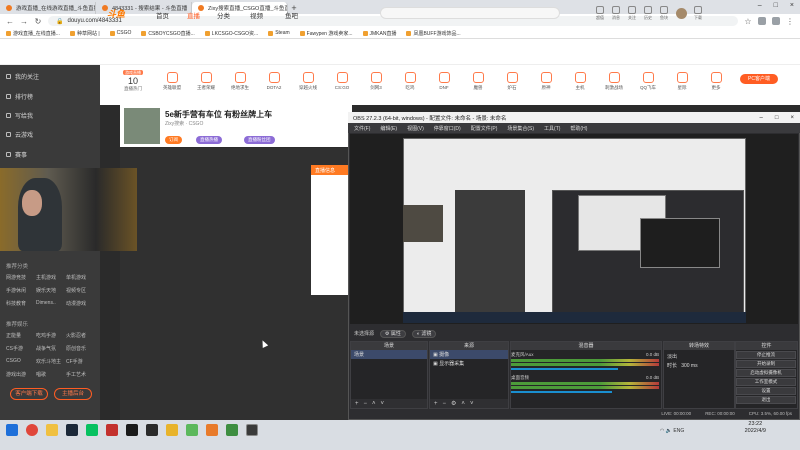 This screenshot has width=800, height=450. What do you see at coordinates (29, 394) in the screenshot?
I see `client-download-button: 客户端下载` at bounding box center [29, 394].